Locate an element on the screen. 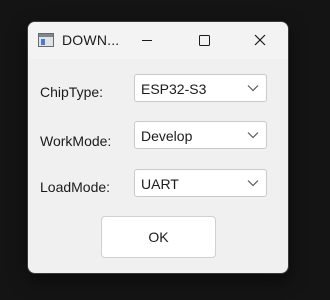 This screenshot has height=300, width=330. app-window-icon is located at coordinates (46, 40).